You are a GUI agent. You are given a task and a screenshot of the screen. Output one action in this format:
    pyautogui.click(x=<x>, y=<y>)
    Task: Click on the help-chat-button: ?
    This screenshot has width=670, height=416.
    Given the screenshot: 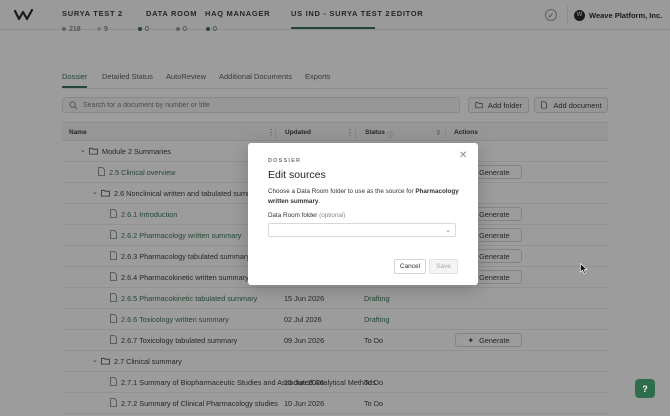 What is the action you would take?
    pyautogui.click(x=645, y=388)
    